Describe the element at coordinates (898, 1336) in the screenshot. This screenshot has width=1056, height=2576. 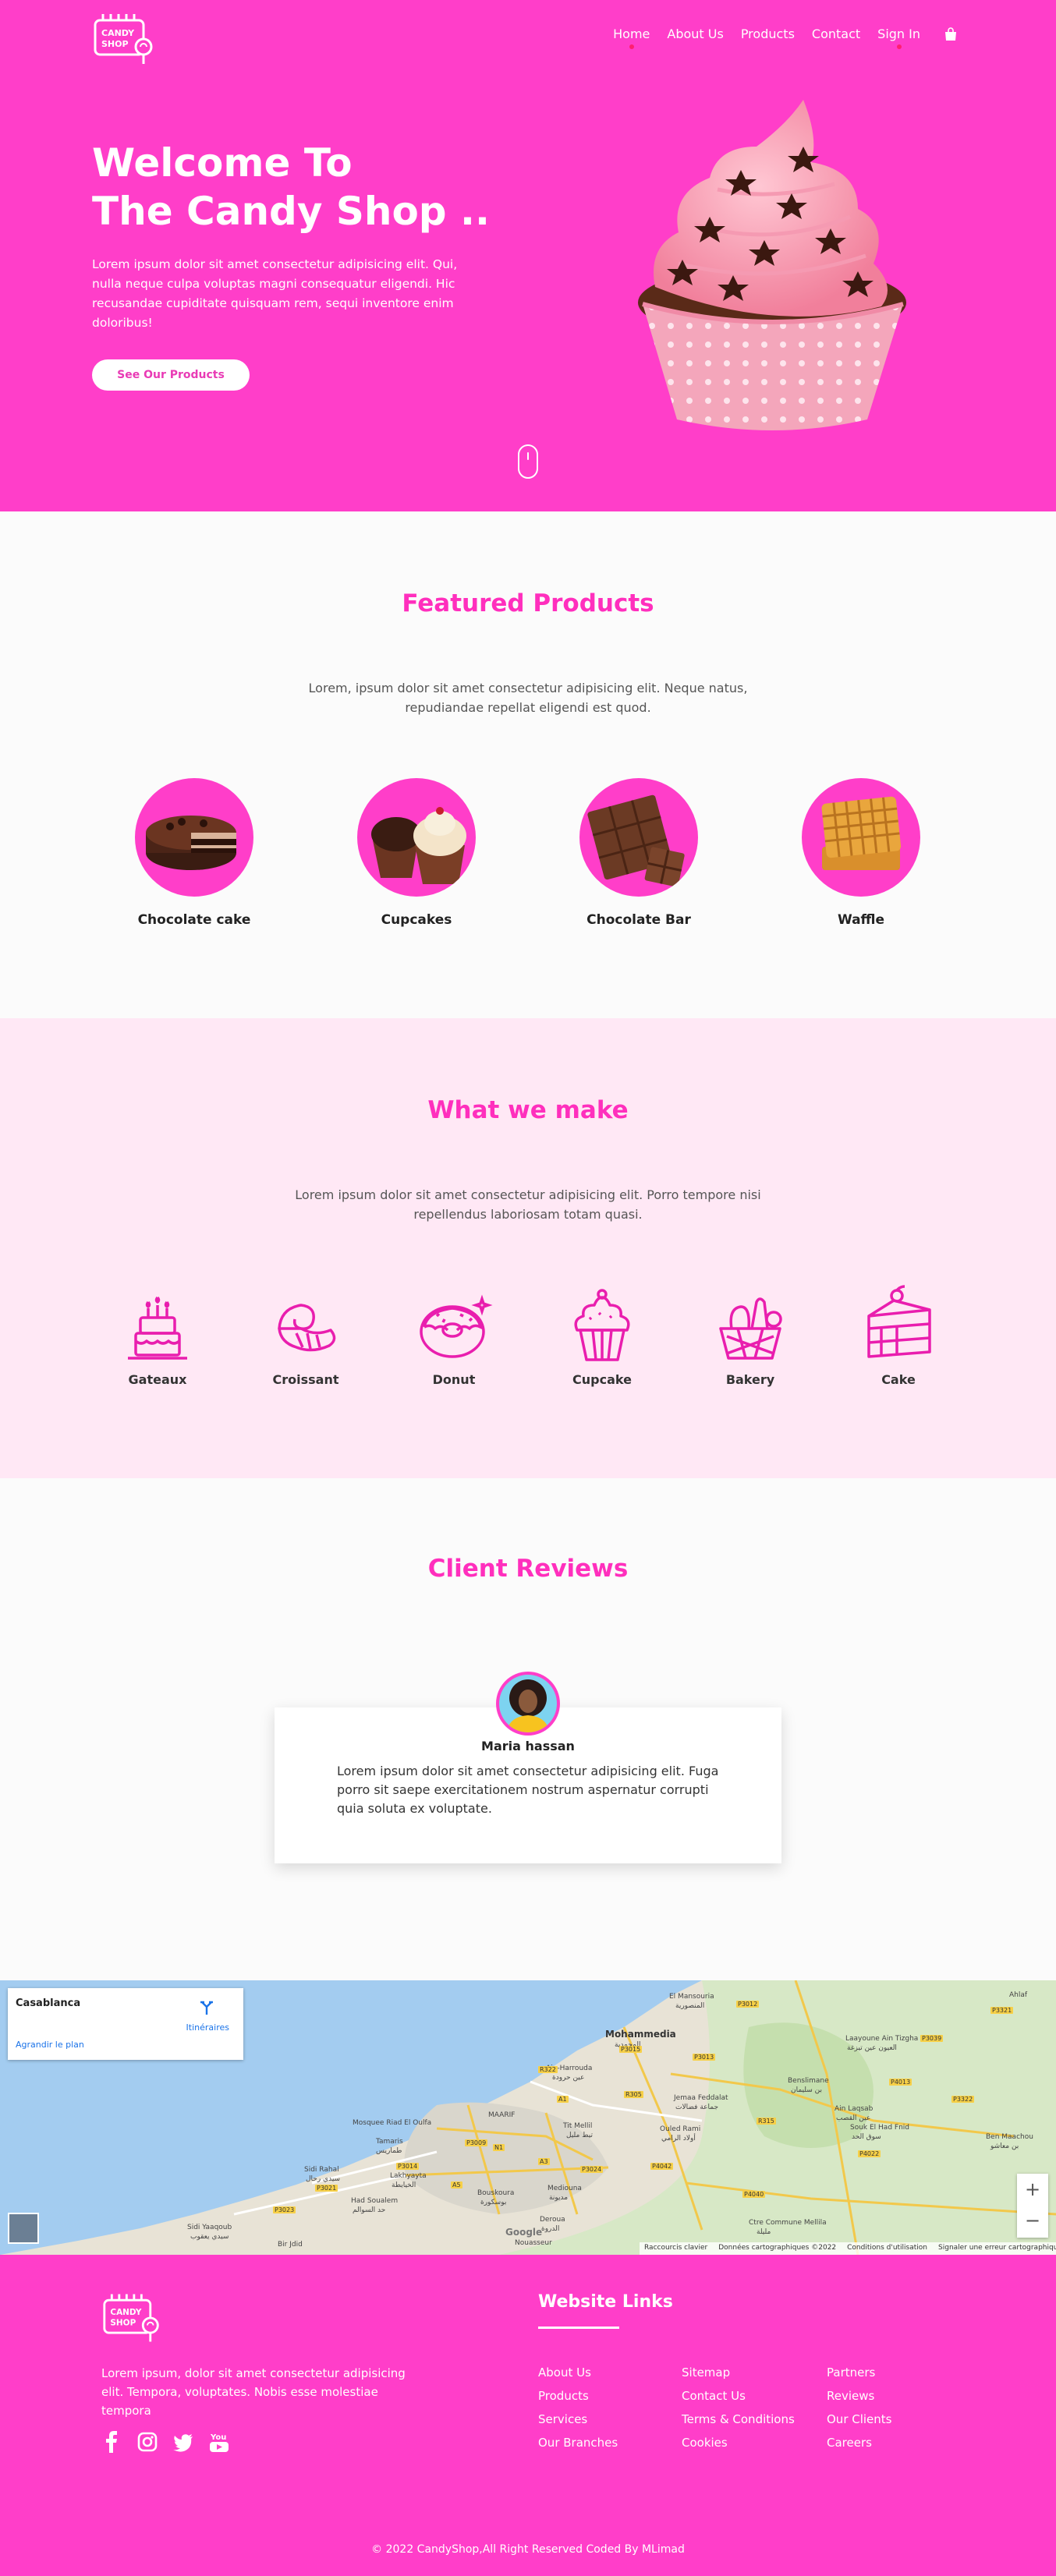
I see `make-item: Cake` at that location.